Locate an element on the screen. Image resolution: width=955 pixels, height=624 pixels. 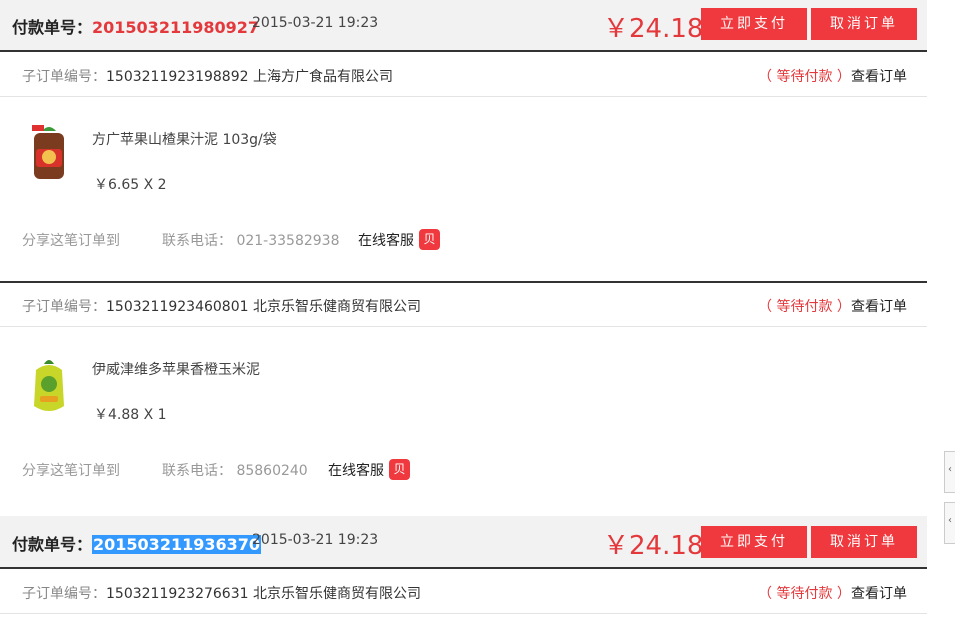
contact-phone: 联系电话： 021-33582938 is located at coordinates (251, 241).